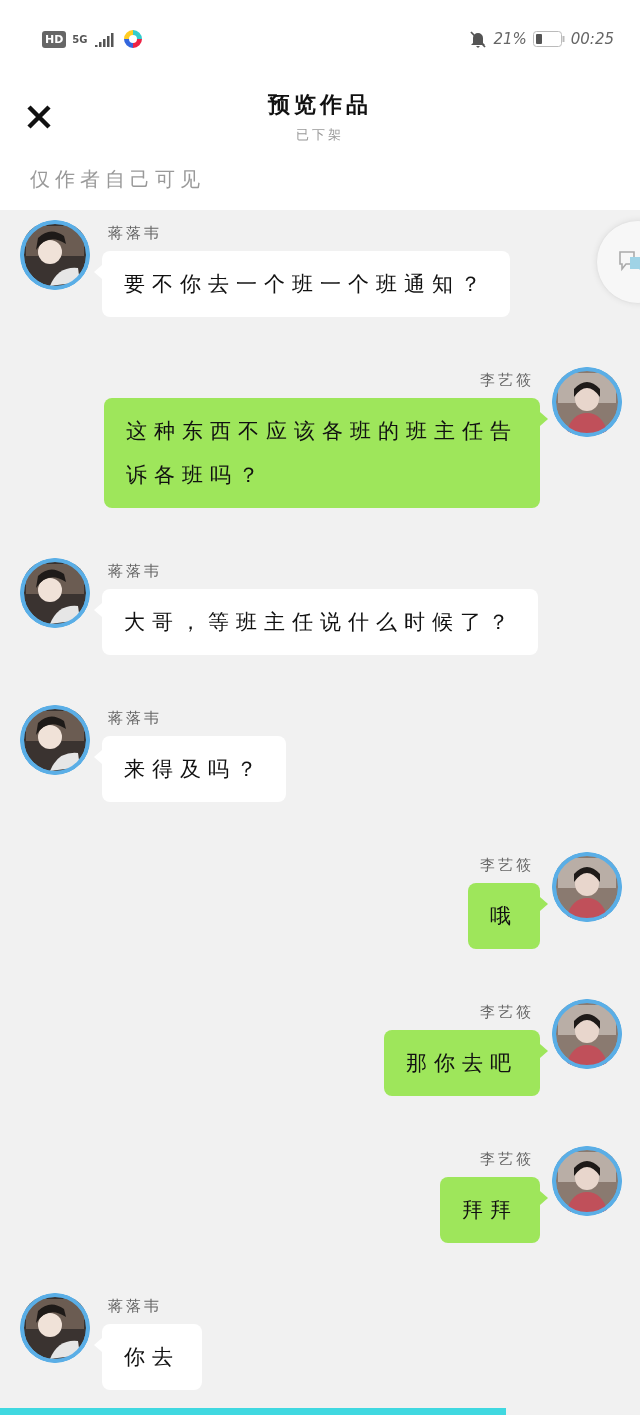 The image size is (640, 1415). What do you see at coordinates (320, 105) in the screenshot?
I see `page-title: 预览作品` at bounding box center [320, 105].